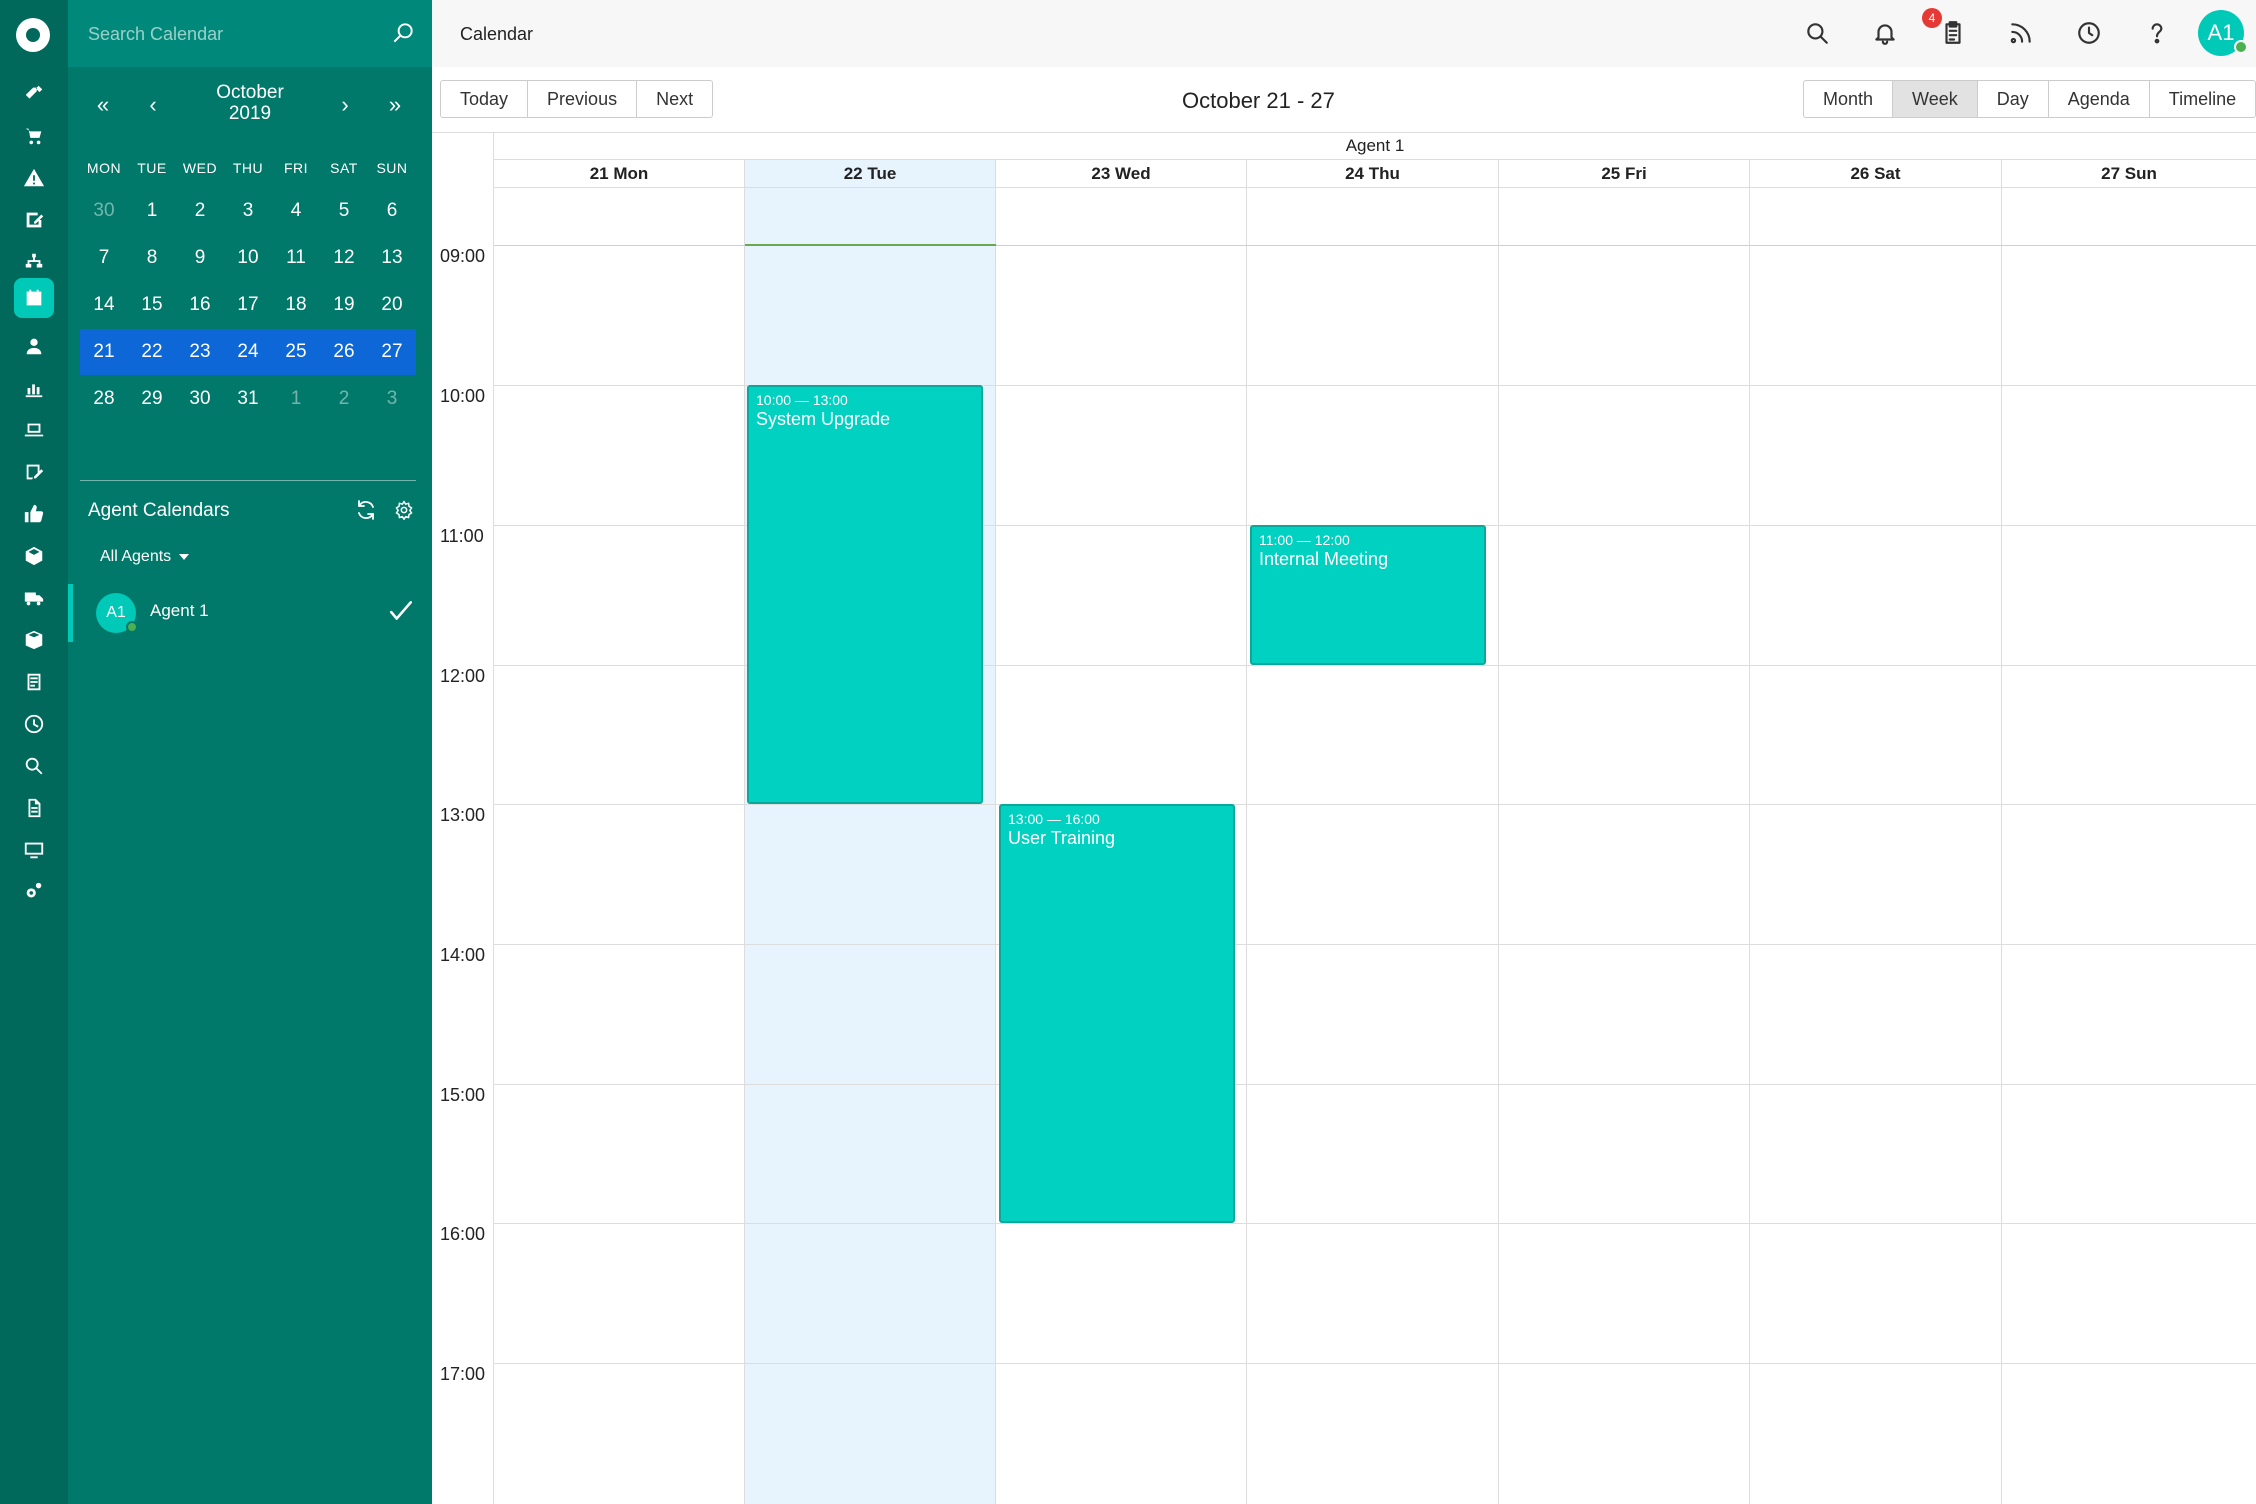 The image size is (2256, 1504). Describe the element at coordinates (344, 258) in the screenshot. I see `mini-calendar-day: 12` at that location.